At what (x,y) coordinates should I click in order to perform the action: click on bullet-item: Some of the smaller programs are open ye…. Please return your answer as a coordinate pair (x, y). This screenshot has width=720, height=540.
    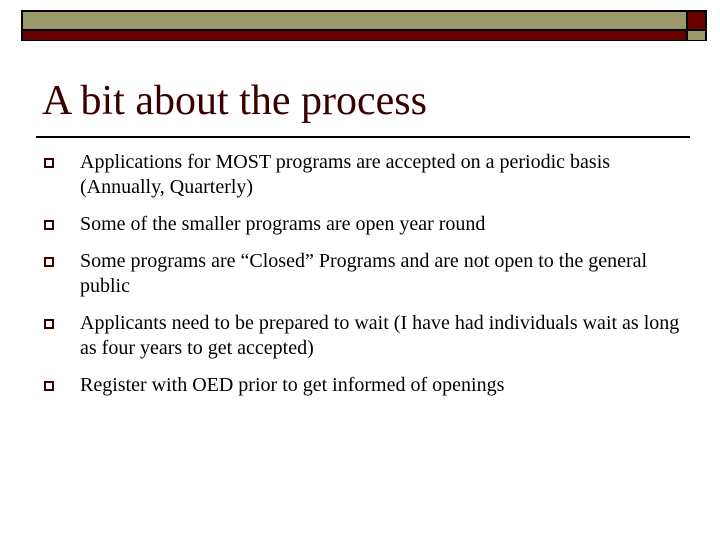
    Looking at the image, I should click on (364, 224).